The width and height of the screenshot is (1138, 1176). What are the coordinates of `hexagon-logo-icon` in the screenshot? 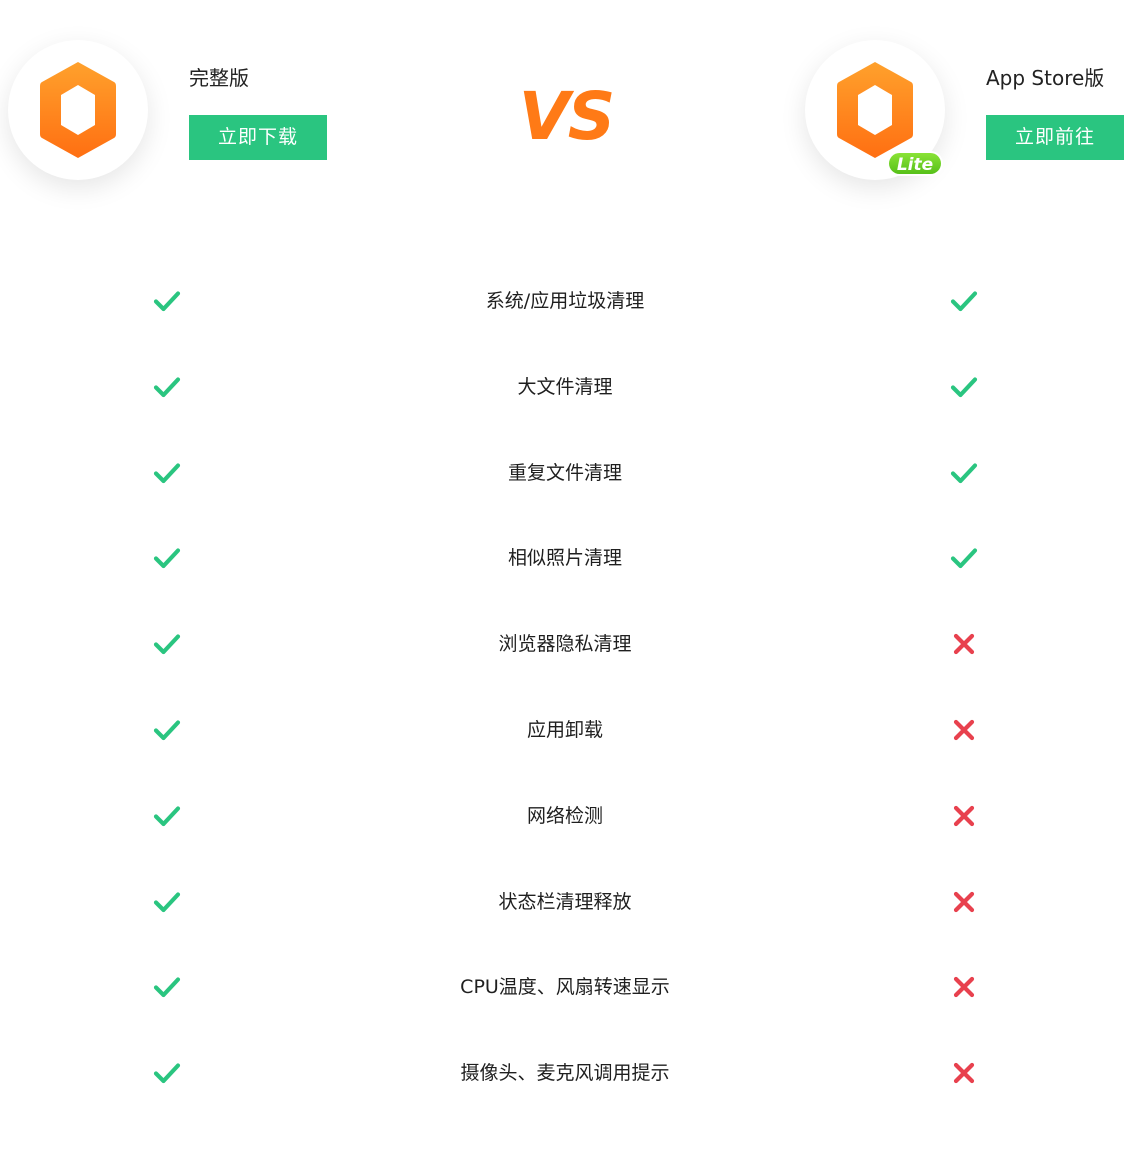 It's located at (78, 110).